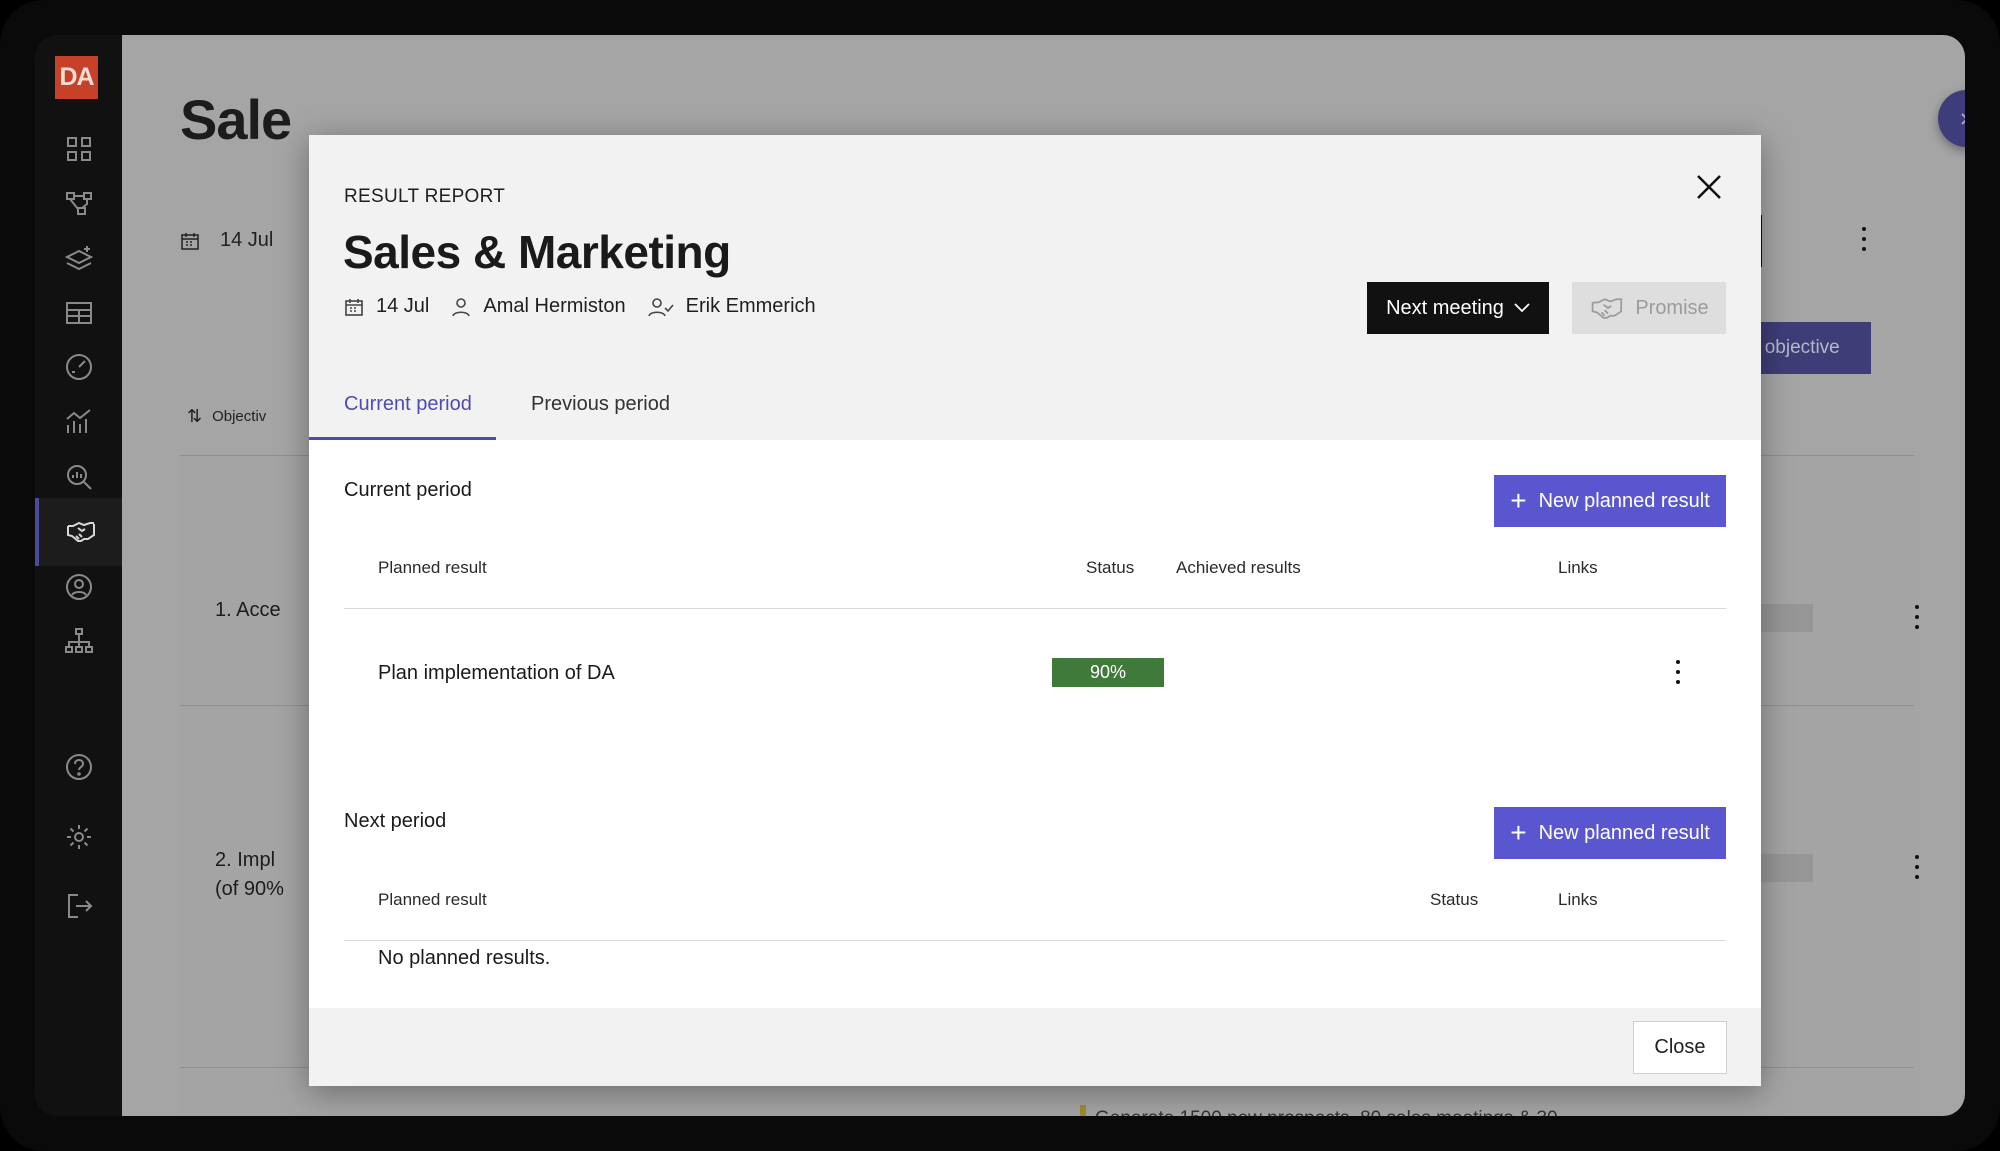 The width and height of the screenshot is (2000, 1151). Describe the element at coordinates (1445, 307) in the screenshot. I see `next-meeting-label: Next meeting` at that location.